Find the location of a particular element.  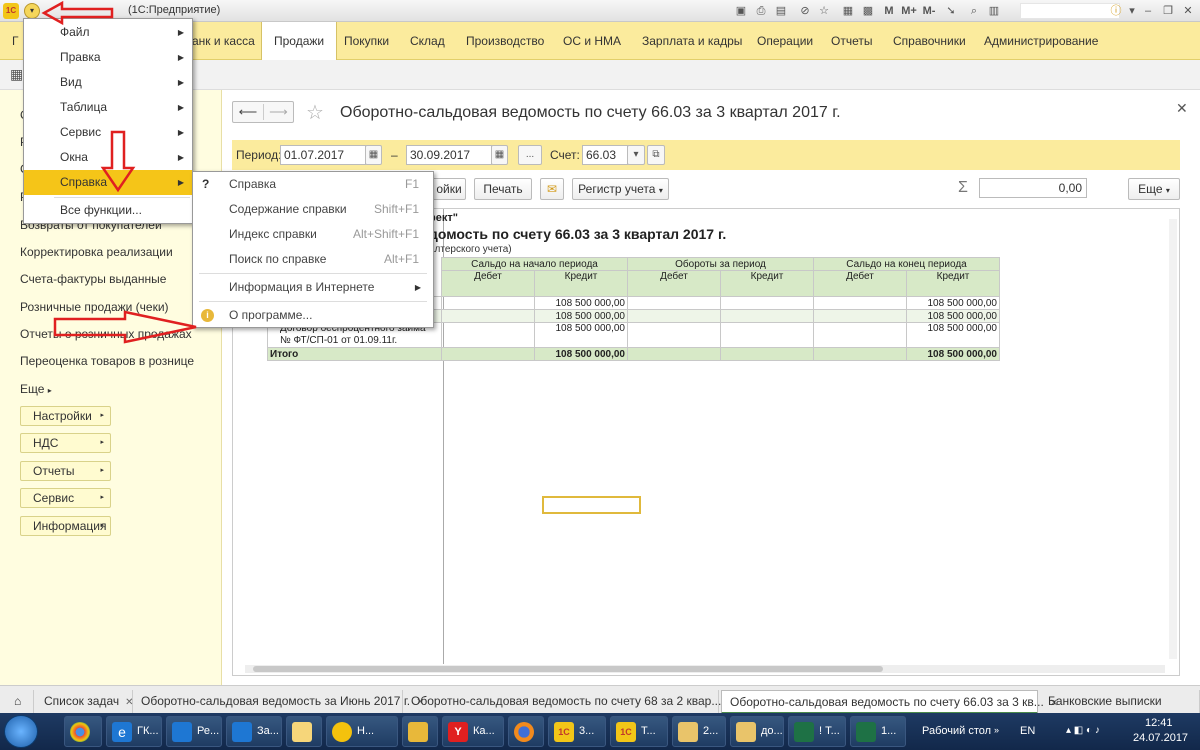

annotation-arrow-left-icon is located at coordinates (77, 13).